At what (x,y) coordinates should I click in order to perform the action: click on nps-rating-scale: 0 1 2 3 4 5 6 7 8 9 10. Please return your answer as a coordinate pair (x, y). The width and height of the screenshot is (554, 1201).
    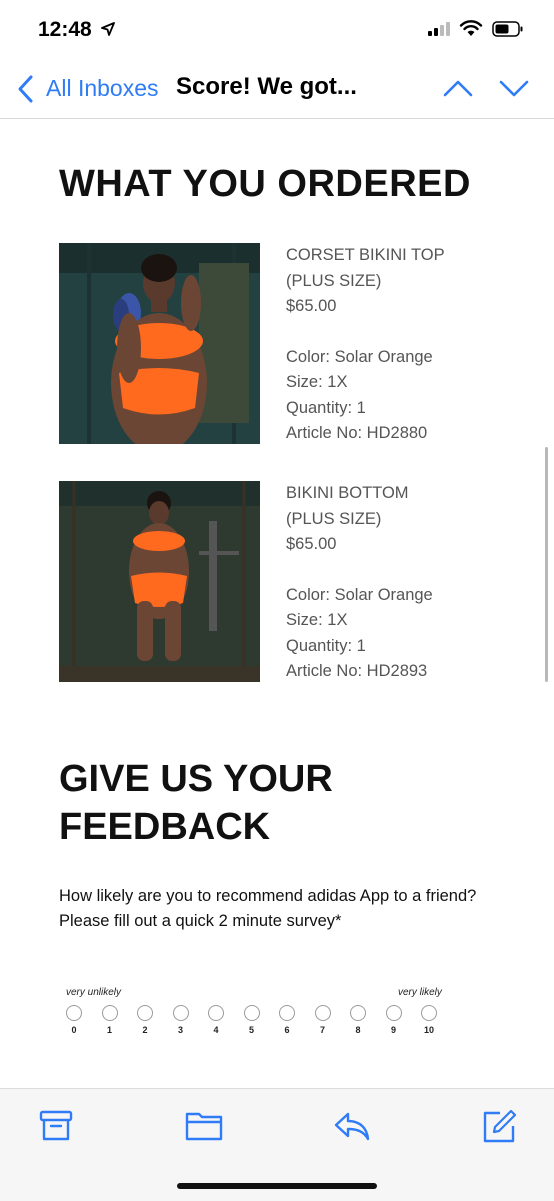
    Looking at the image, I should click on (252, 1025).